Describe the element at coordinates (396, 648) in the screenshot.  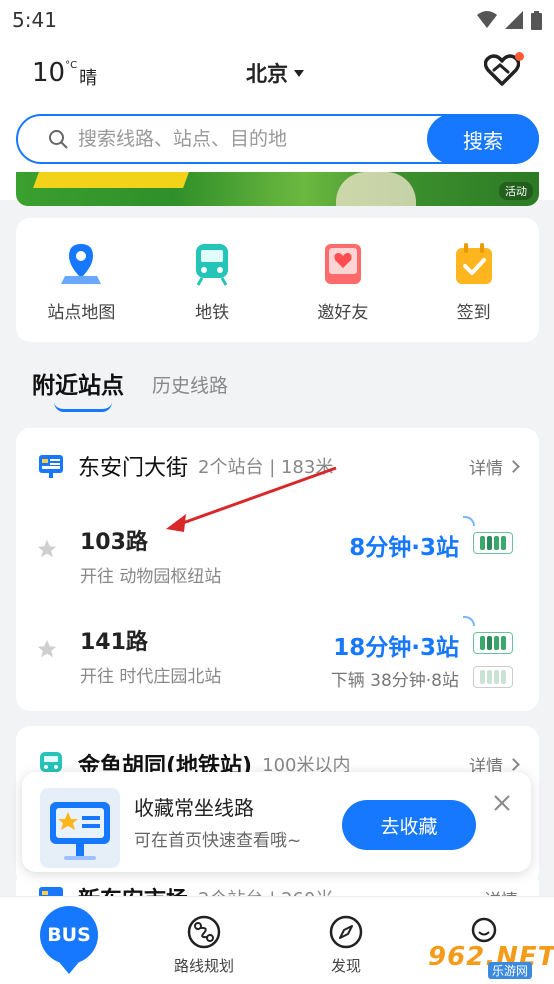
I see `route-eta: 18分钟·3站` at that location.